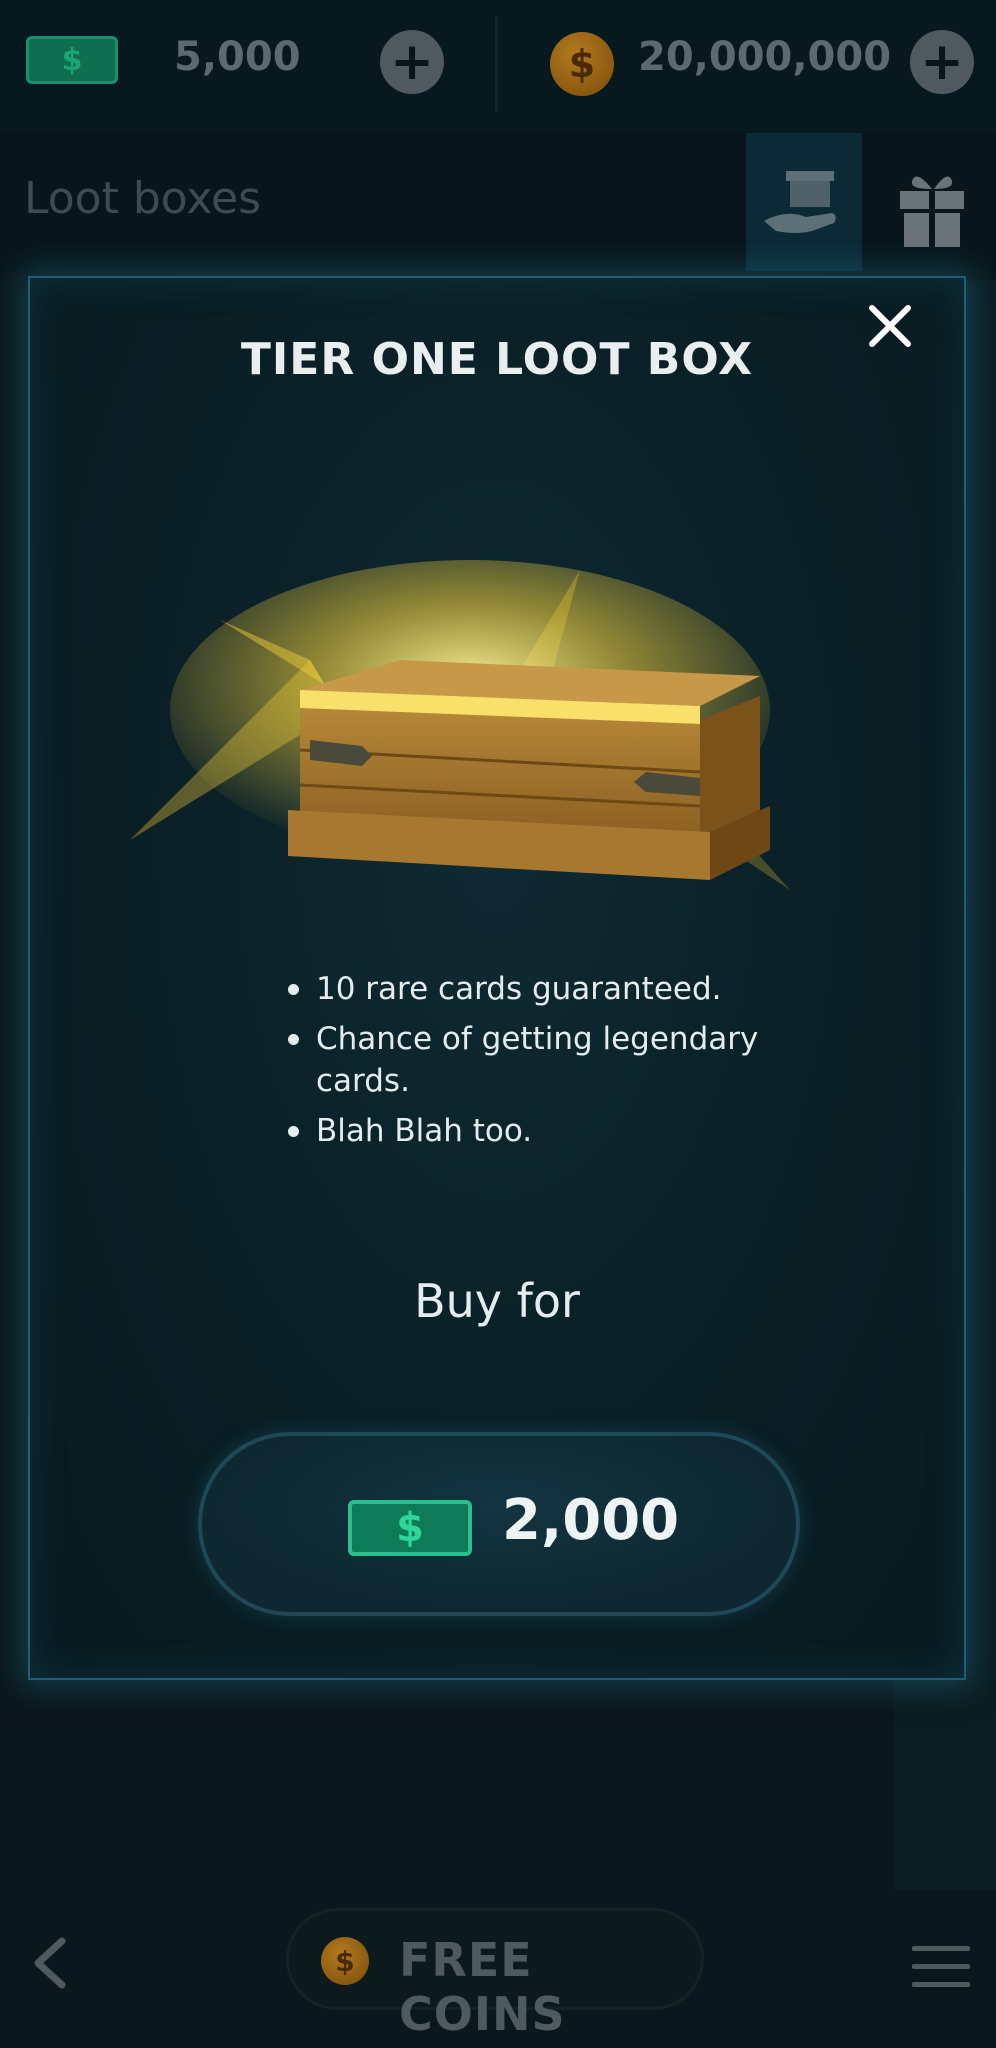 Image resolution: width=996 pixels, height=2048 pixels. What do you see at coordinates (237, 57) in the screenshot?
I see `cash-amount: 5,000` at bounding box center [237, 57].